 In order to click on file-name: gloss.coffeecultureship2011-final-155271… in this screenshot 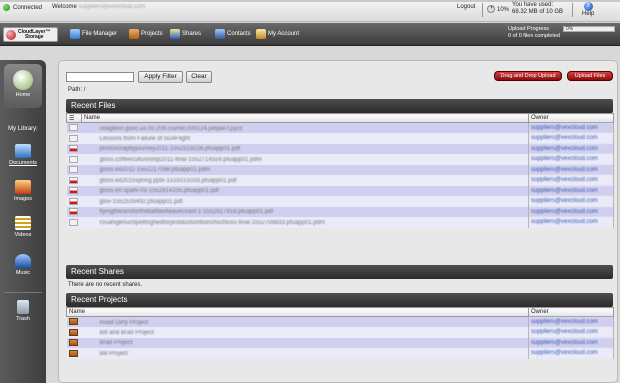, I will do `click(181, 160)`.